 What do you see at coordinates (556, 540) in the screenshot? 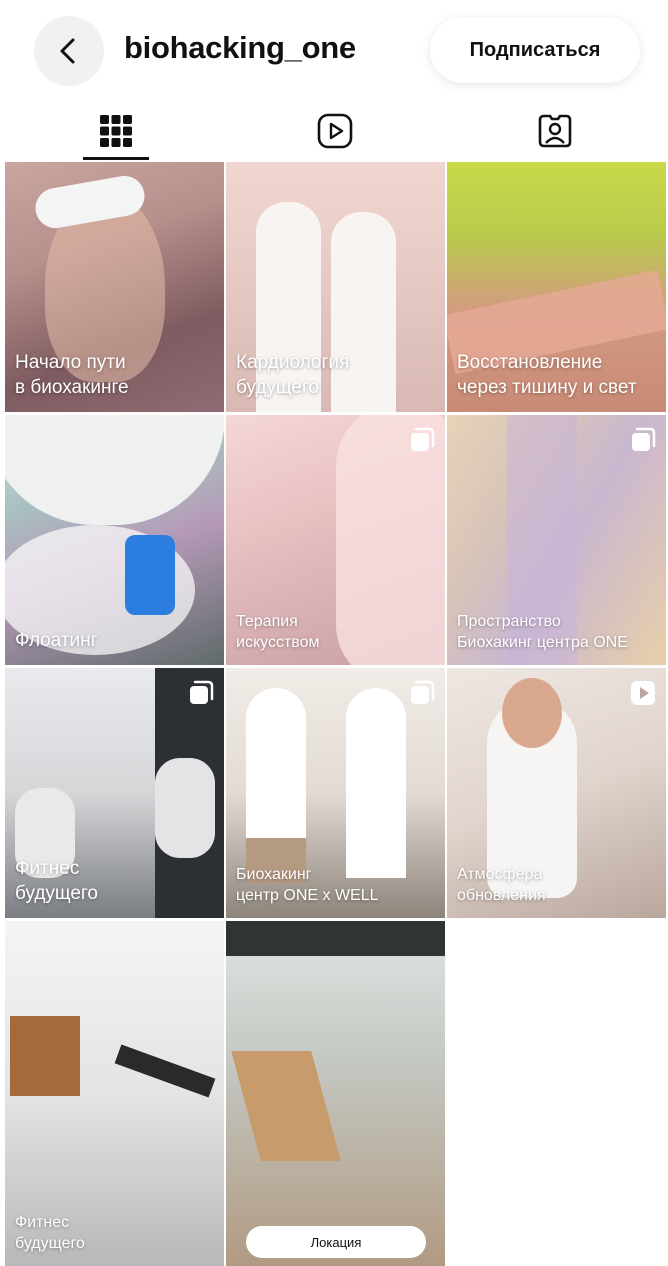
I see `post-tile: Пространство Биохакинг центра ONE` at bounding box center [556, 540].